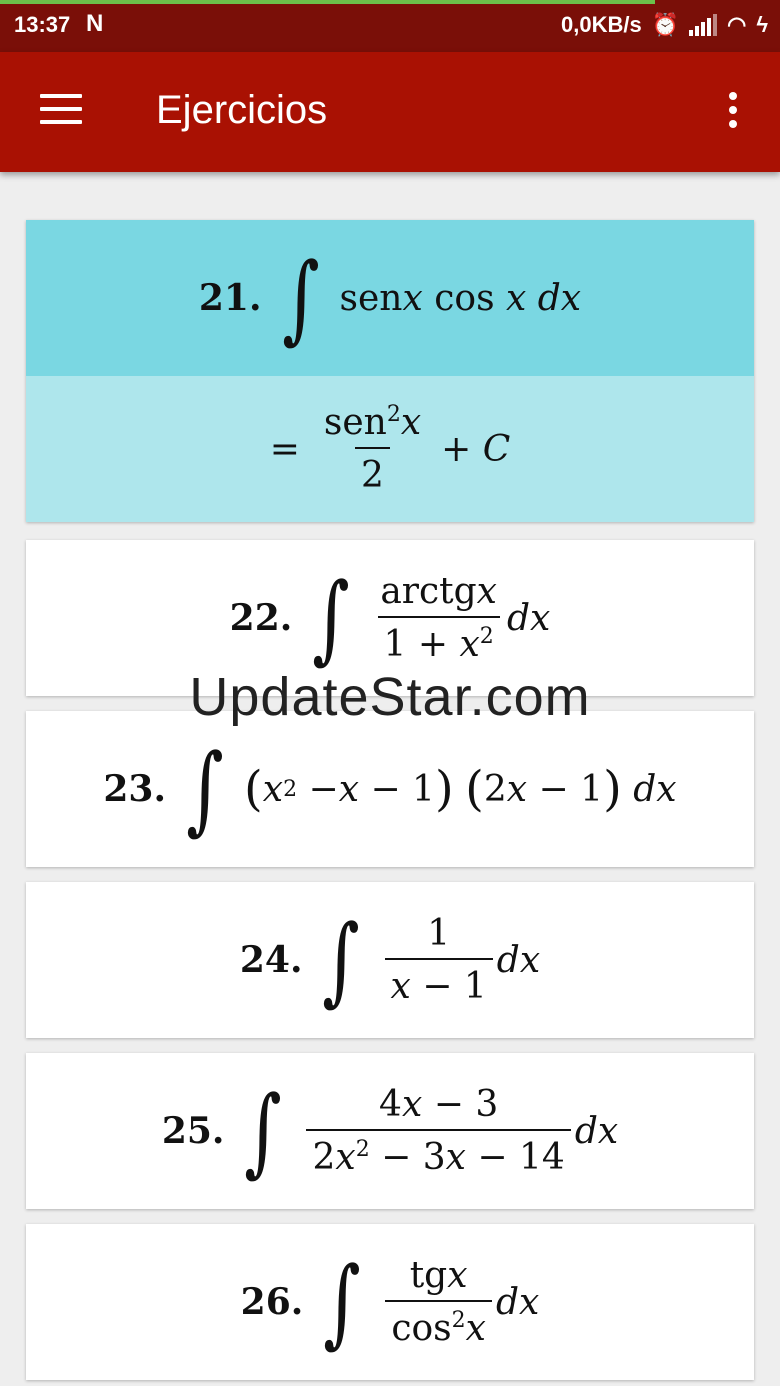 Image resolution: width=780 pixels, height=1386 pixels. Describe the element at coordinates (601, 24) in the screenshot. I see `network-speed: 0,0KB/s` at that location.